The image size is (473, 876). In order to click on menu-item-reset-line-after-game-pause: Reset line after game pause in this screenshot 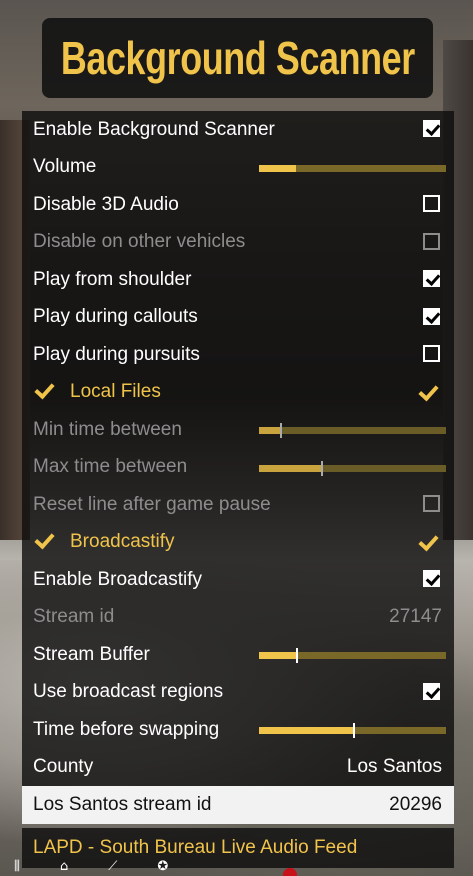, I will do `click(238, 505)`.